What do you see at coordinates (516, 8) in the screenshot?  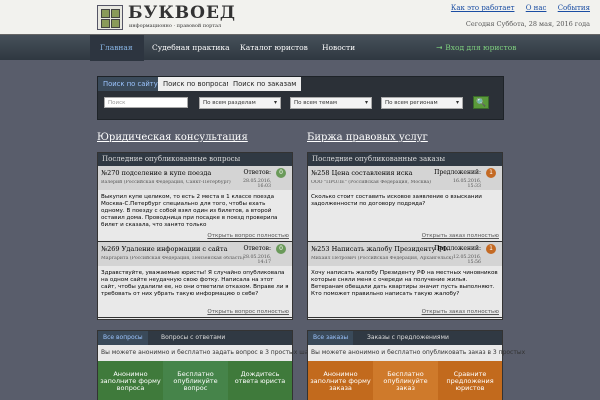 I see `top-links: Как это работает О нас События` at bounding box center [516, 8].